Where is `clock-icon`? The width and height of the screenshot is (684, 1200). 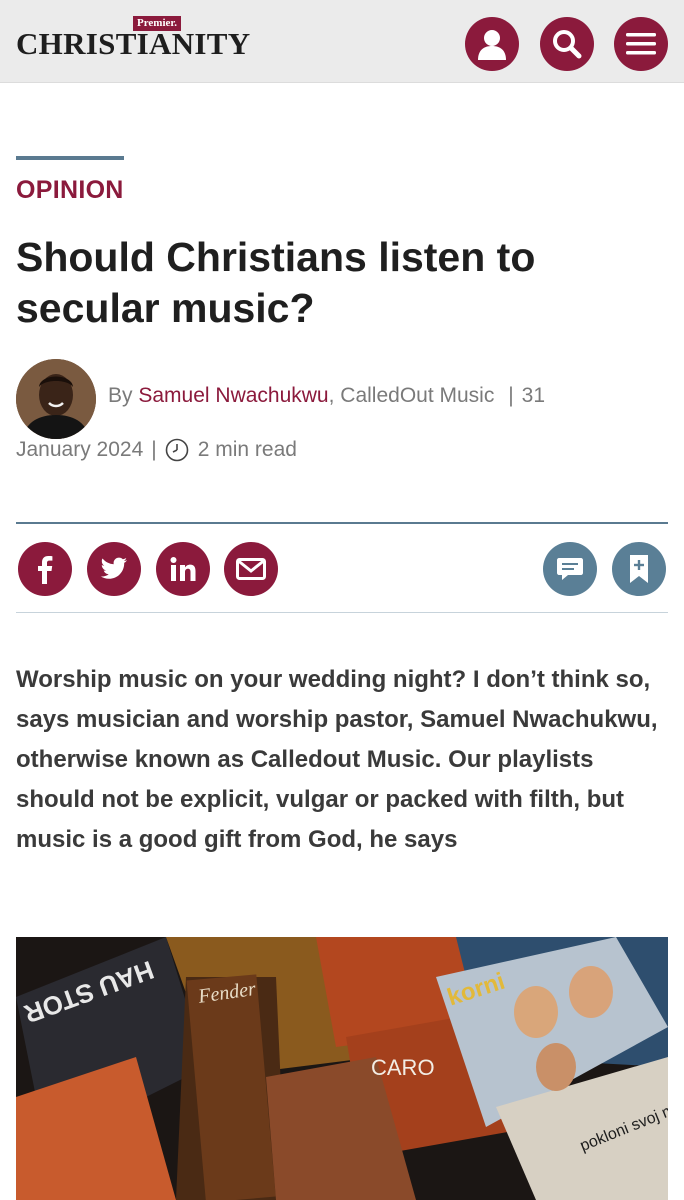
clock-icon is located at coordinates (177, 450).